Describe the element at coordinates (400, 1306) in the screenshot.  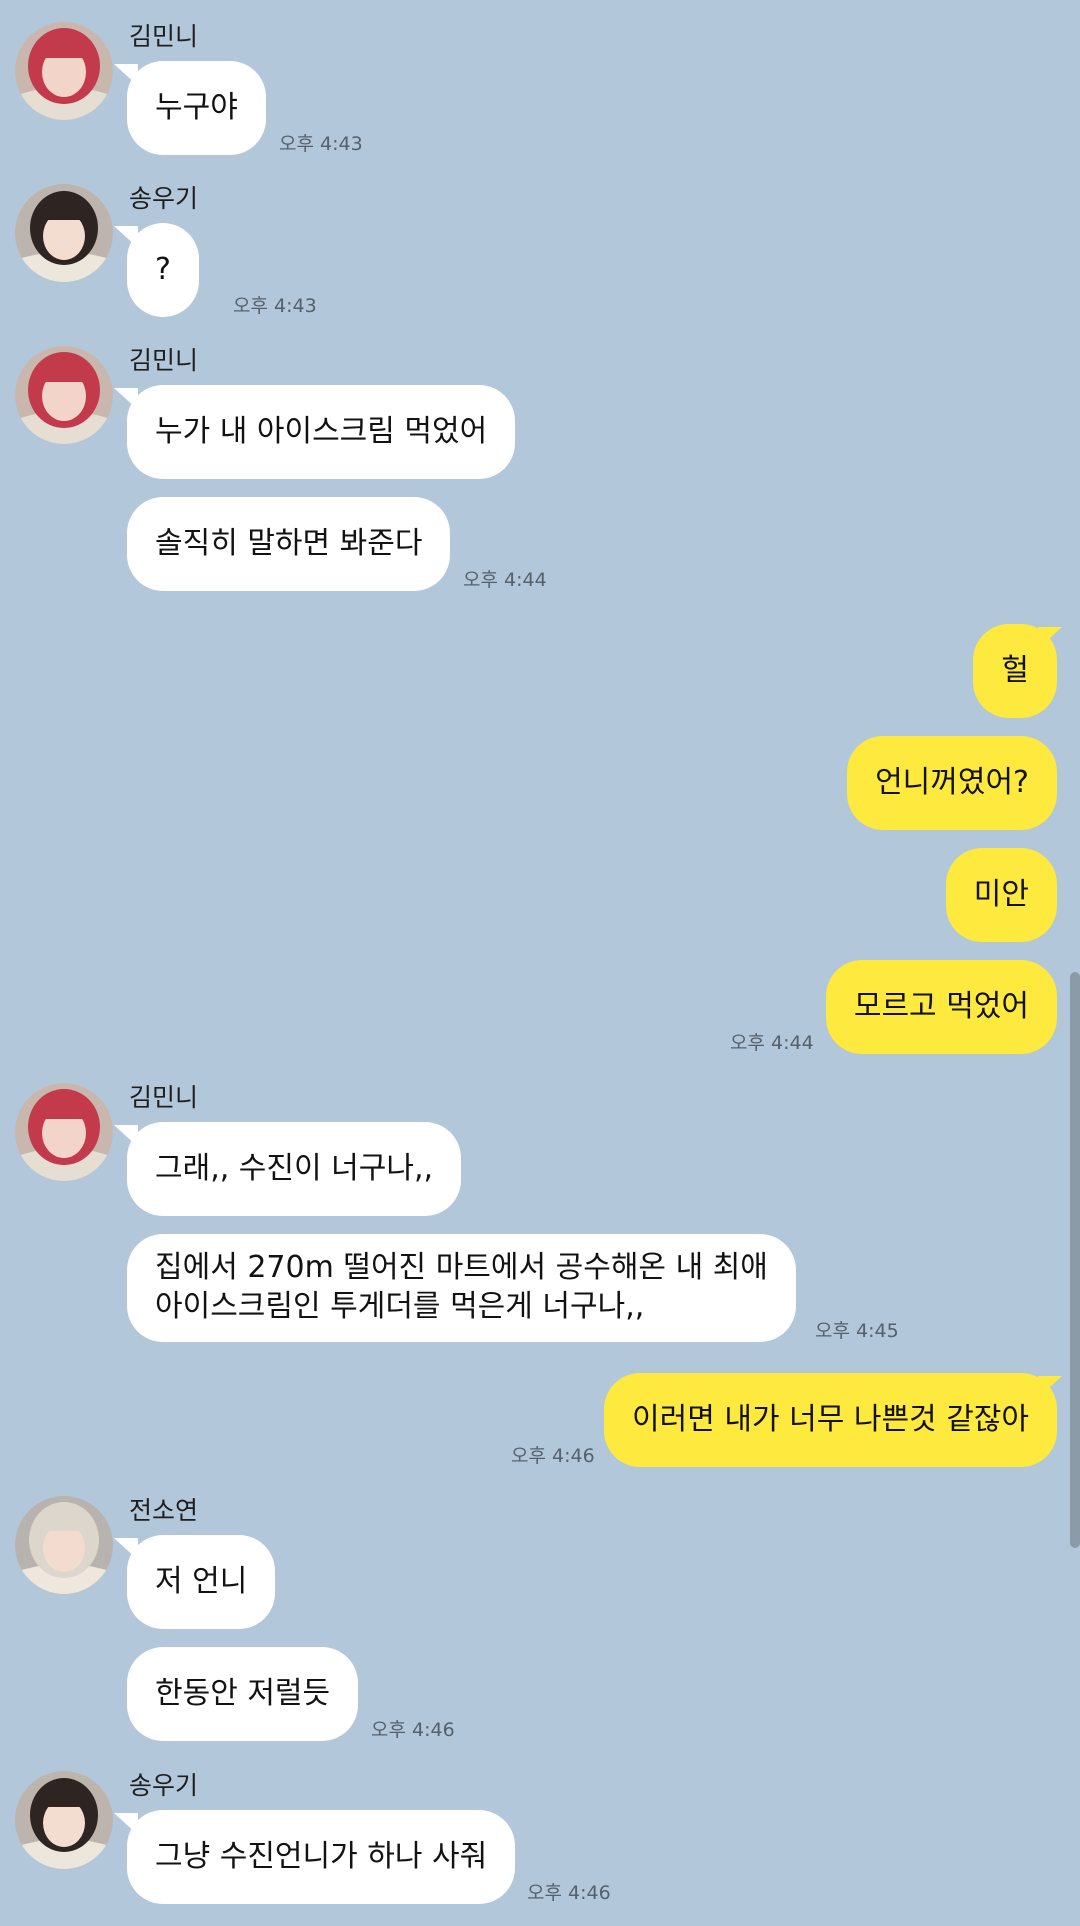
I see `message-line: 아이스크림인 투게더를 먹은게 너구나,,` at that location.